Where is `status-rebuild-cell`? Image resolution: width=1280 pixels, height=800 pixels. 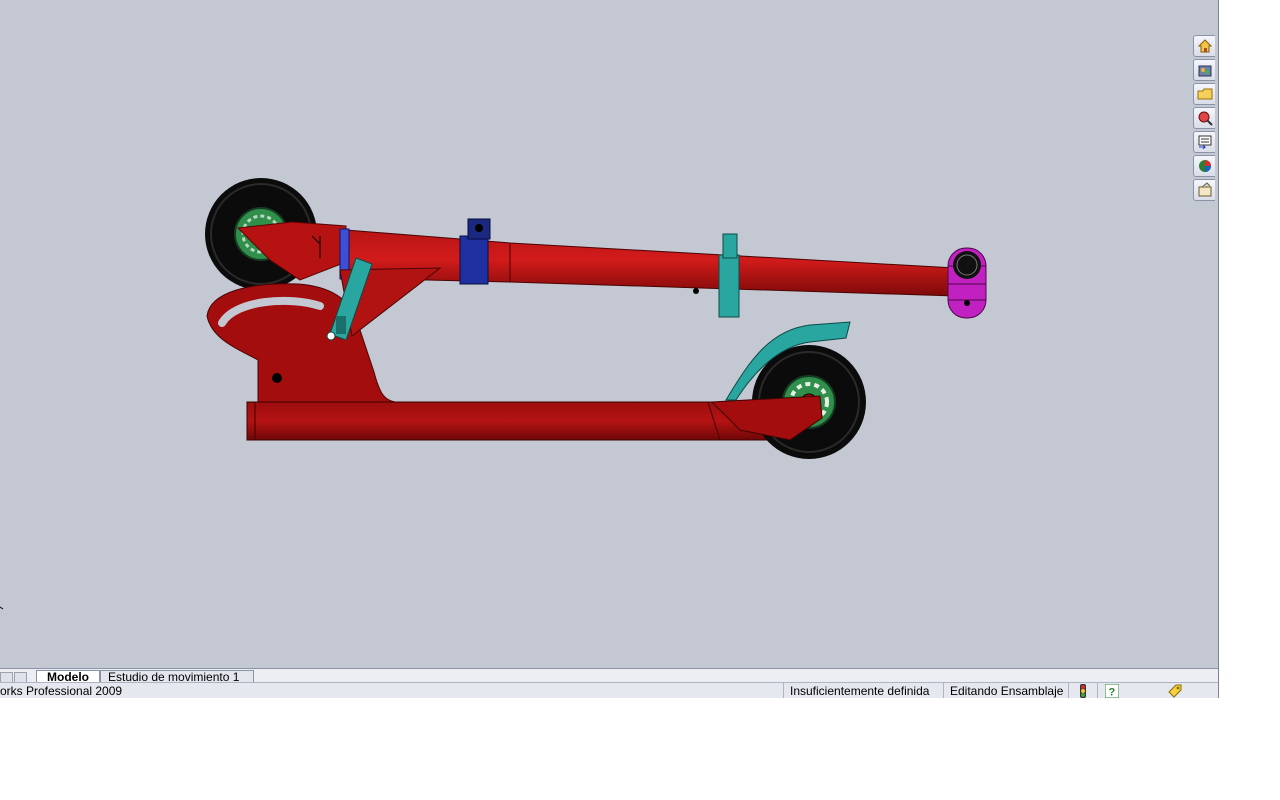
status-rebuild-cell is located at coordinates (1082, 690).